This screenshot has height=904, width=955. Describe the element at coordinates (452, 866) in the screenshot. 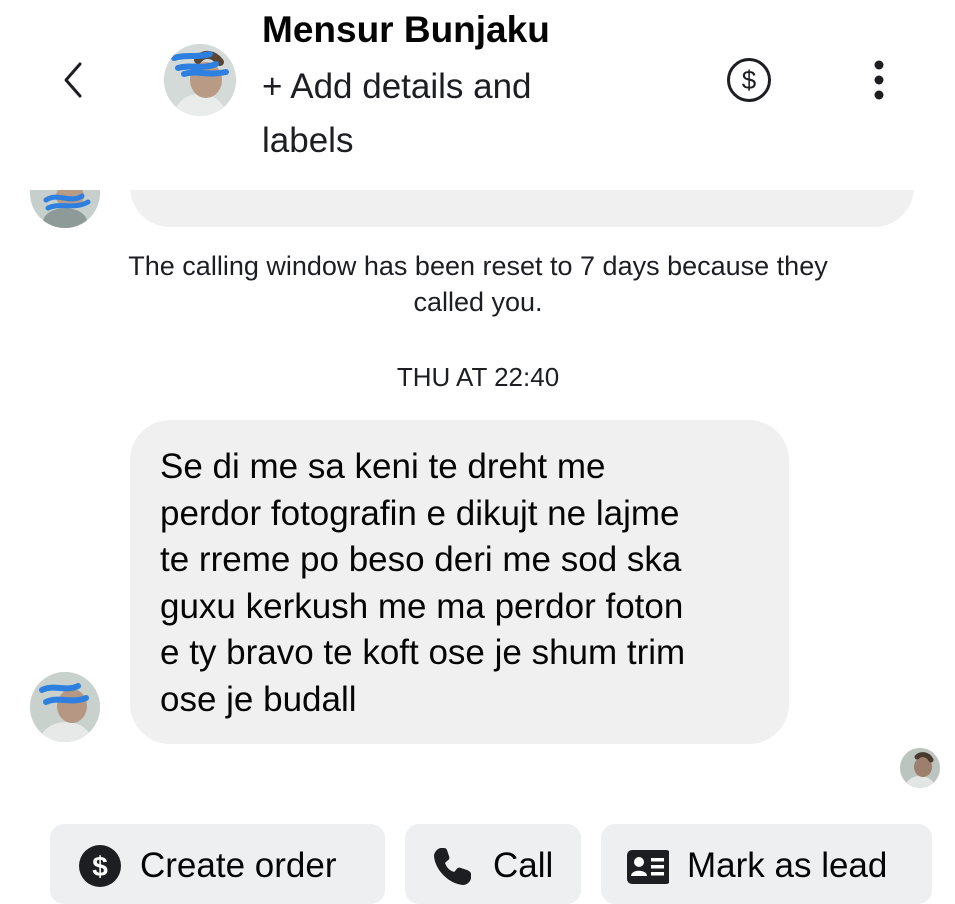

I see `phone-icon` at that location.